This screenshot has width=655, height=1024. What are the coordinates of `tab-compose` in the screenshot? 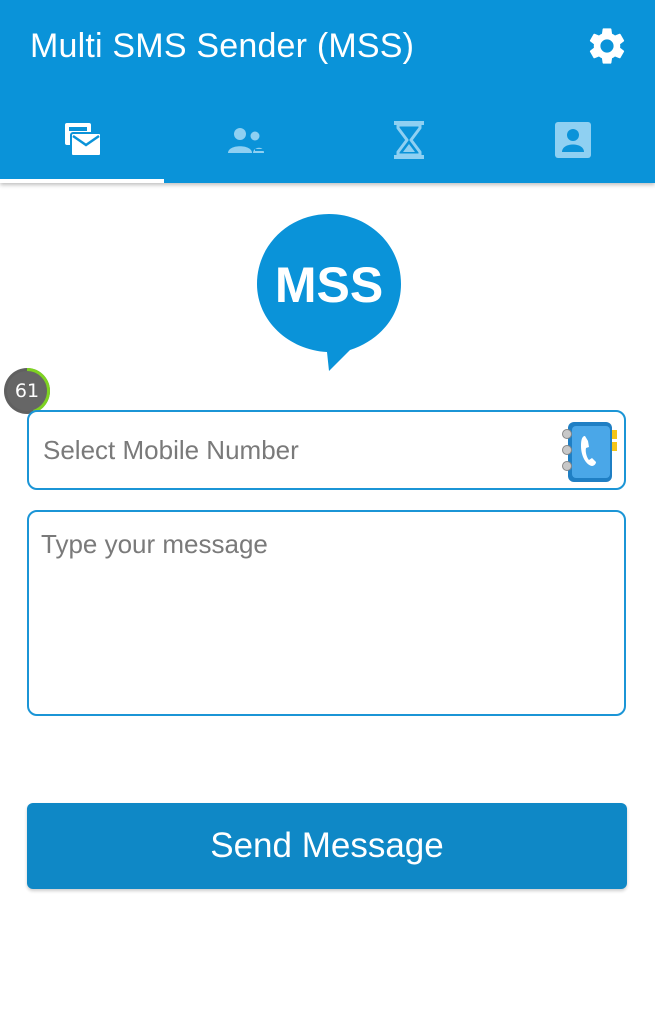 It's located at (82, 139).